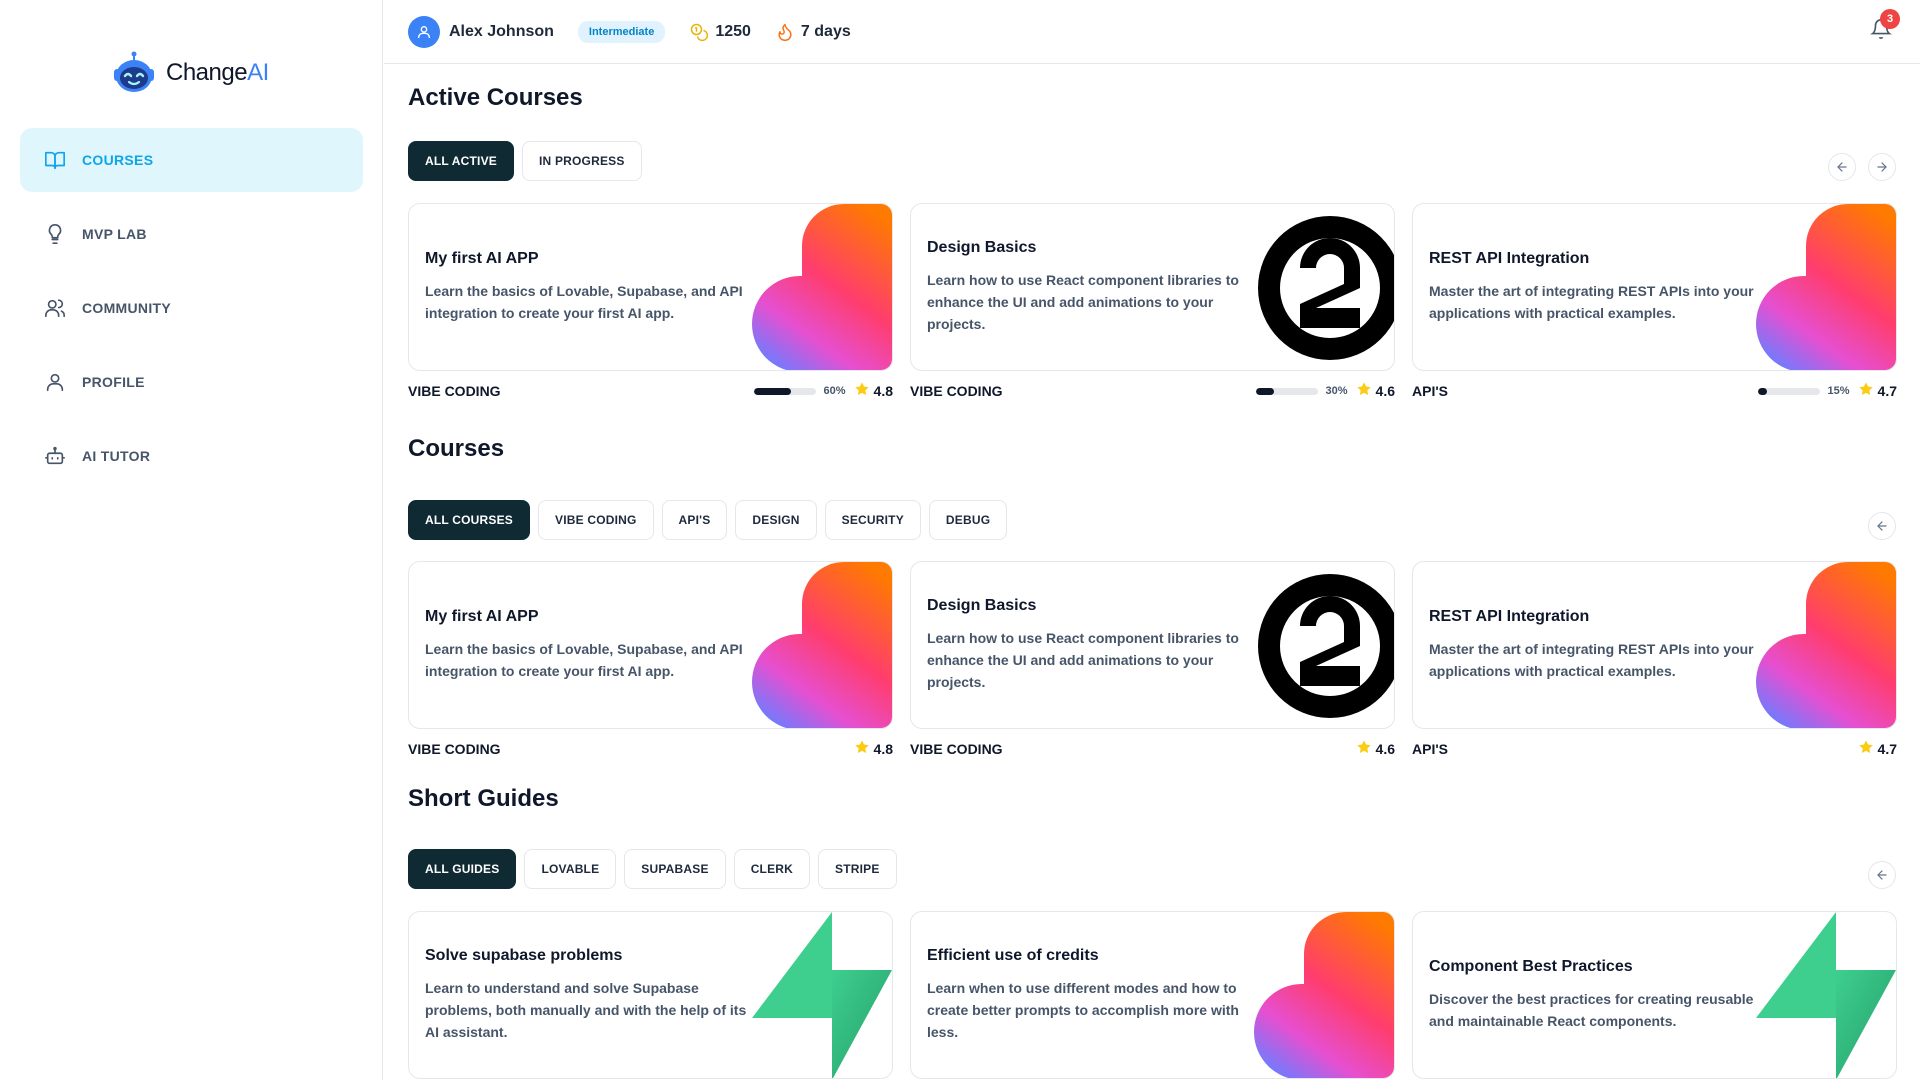 Image resolution: width=1920 pixels, height=1080 pixels. What do you see at coordinates (857, 869) in the screenshot?
I see `filter-stripe: STRIPE` at bounding box center [857, 869].